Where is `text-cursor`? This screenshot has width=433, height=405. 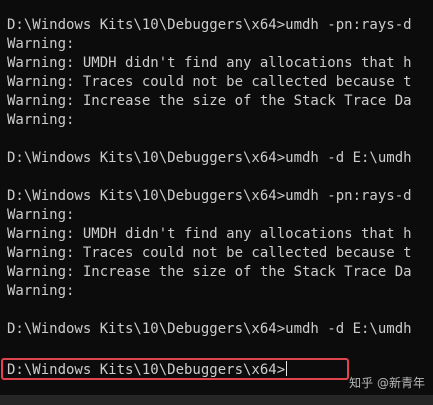 text-cursor is located at coordinates (287, 368).